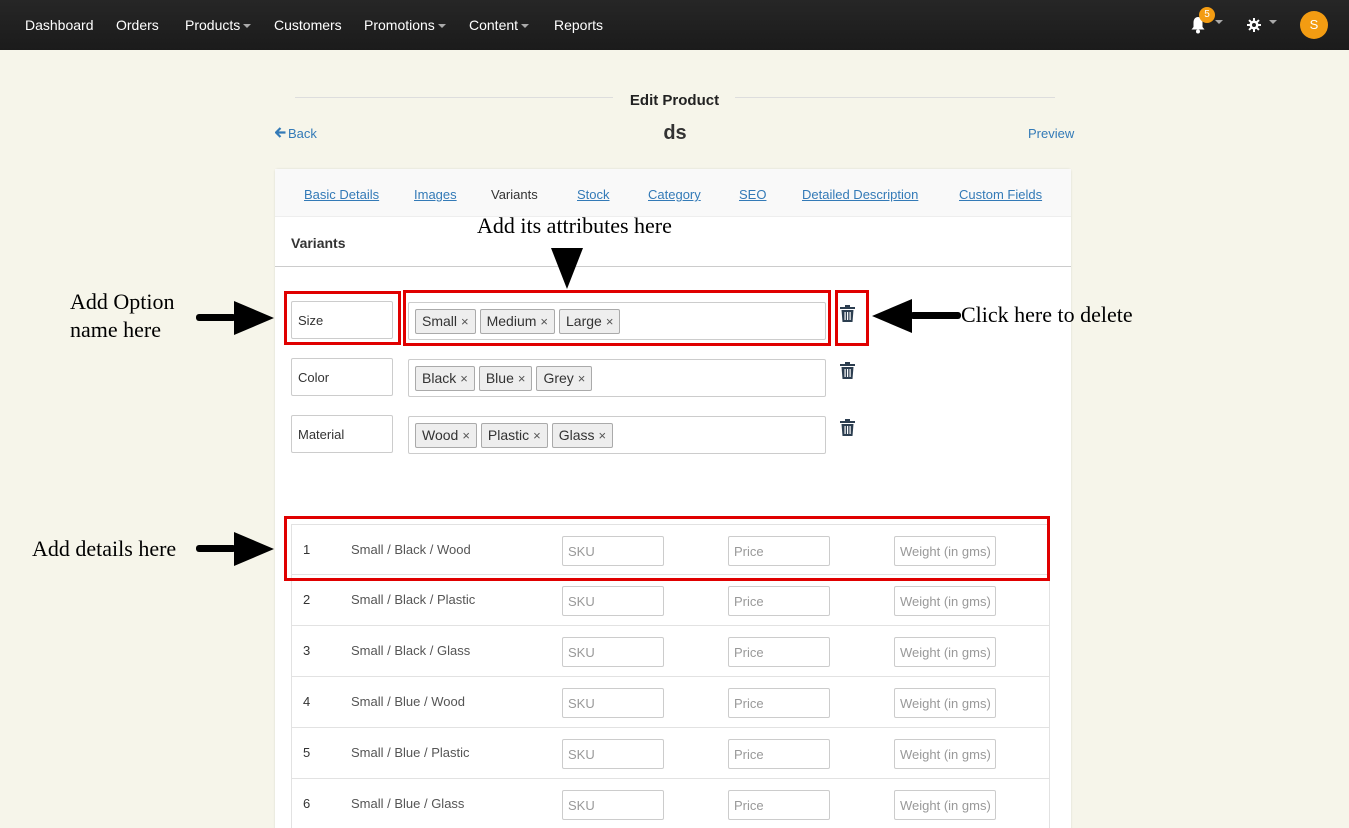  What do you see at coordinates (574, 225) in the screenshot?
I see `annotation-attributes: Add its attributes here` at bounding box center [574, 225].